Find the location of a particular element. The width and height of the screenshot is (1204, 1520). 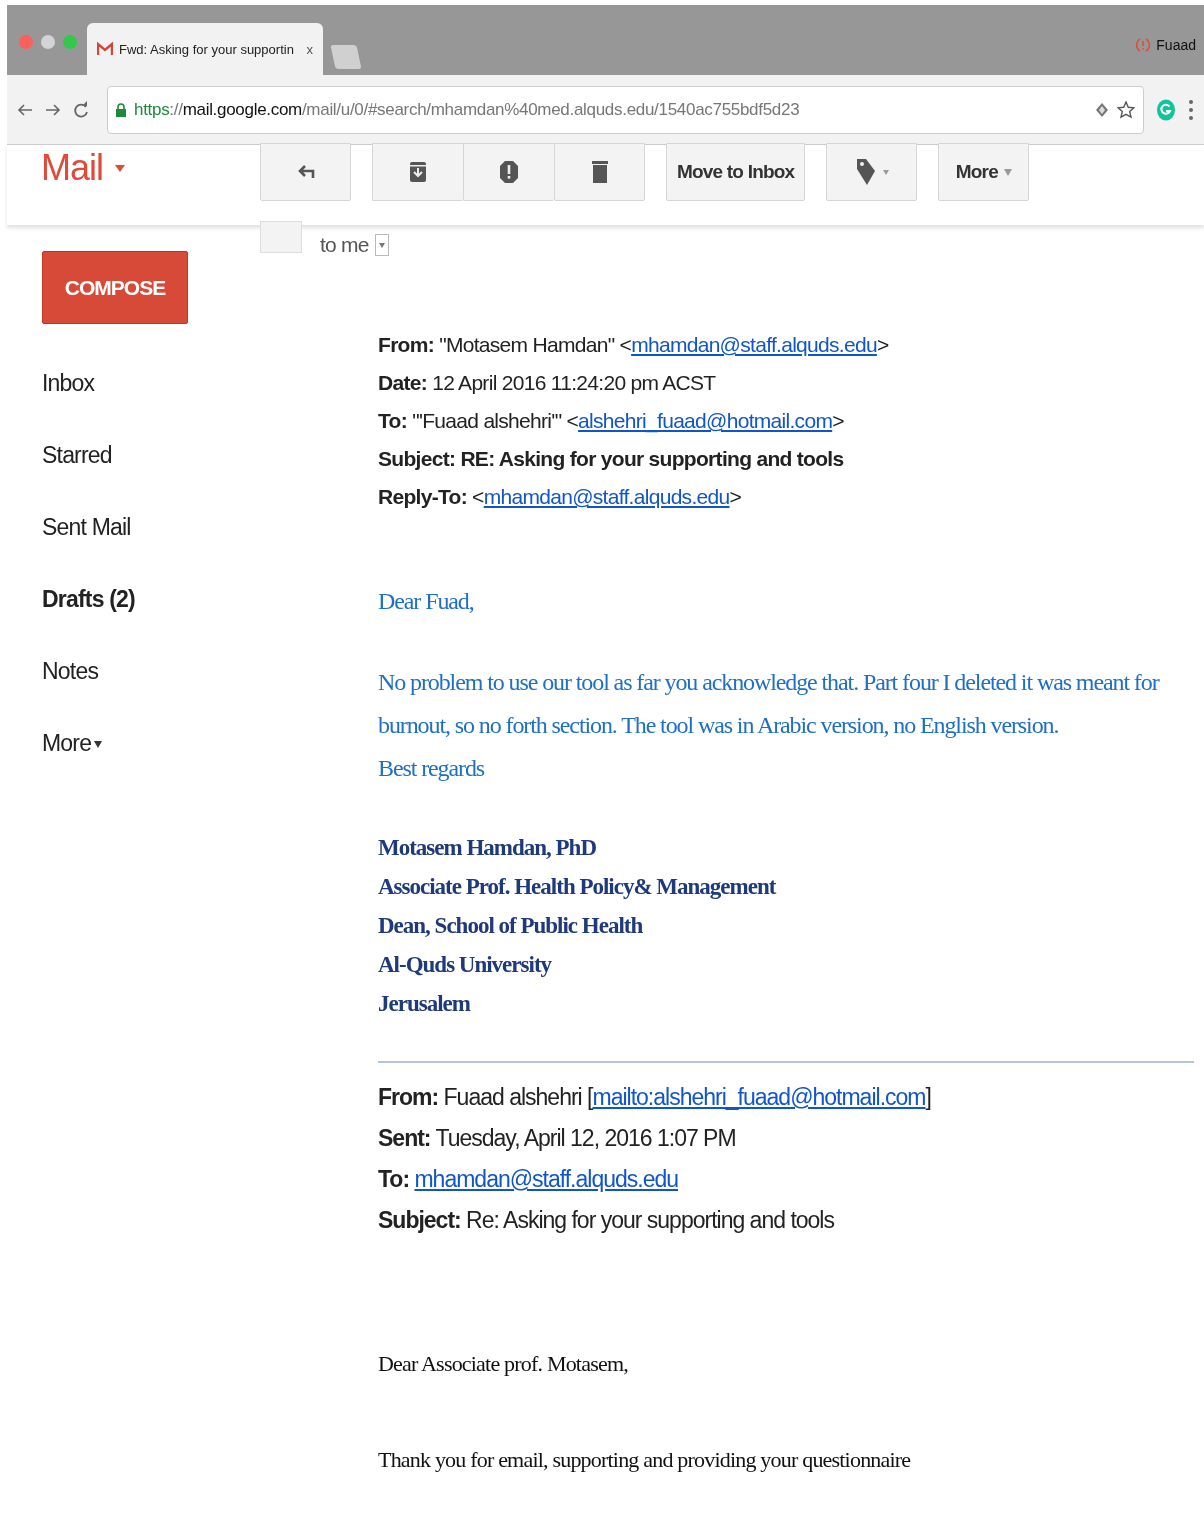

quoted-greeting: Dear Associate prof. Motasem, is located at coordinates (503, 1364).